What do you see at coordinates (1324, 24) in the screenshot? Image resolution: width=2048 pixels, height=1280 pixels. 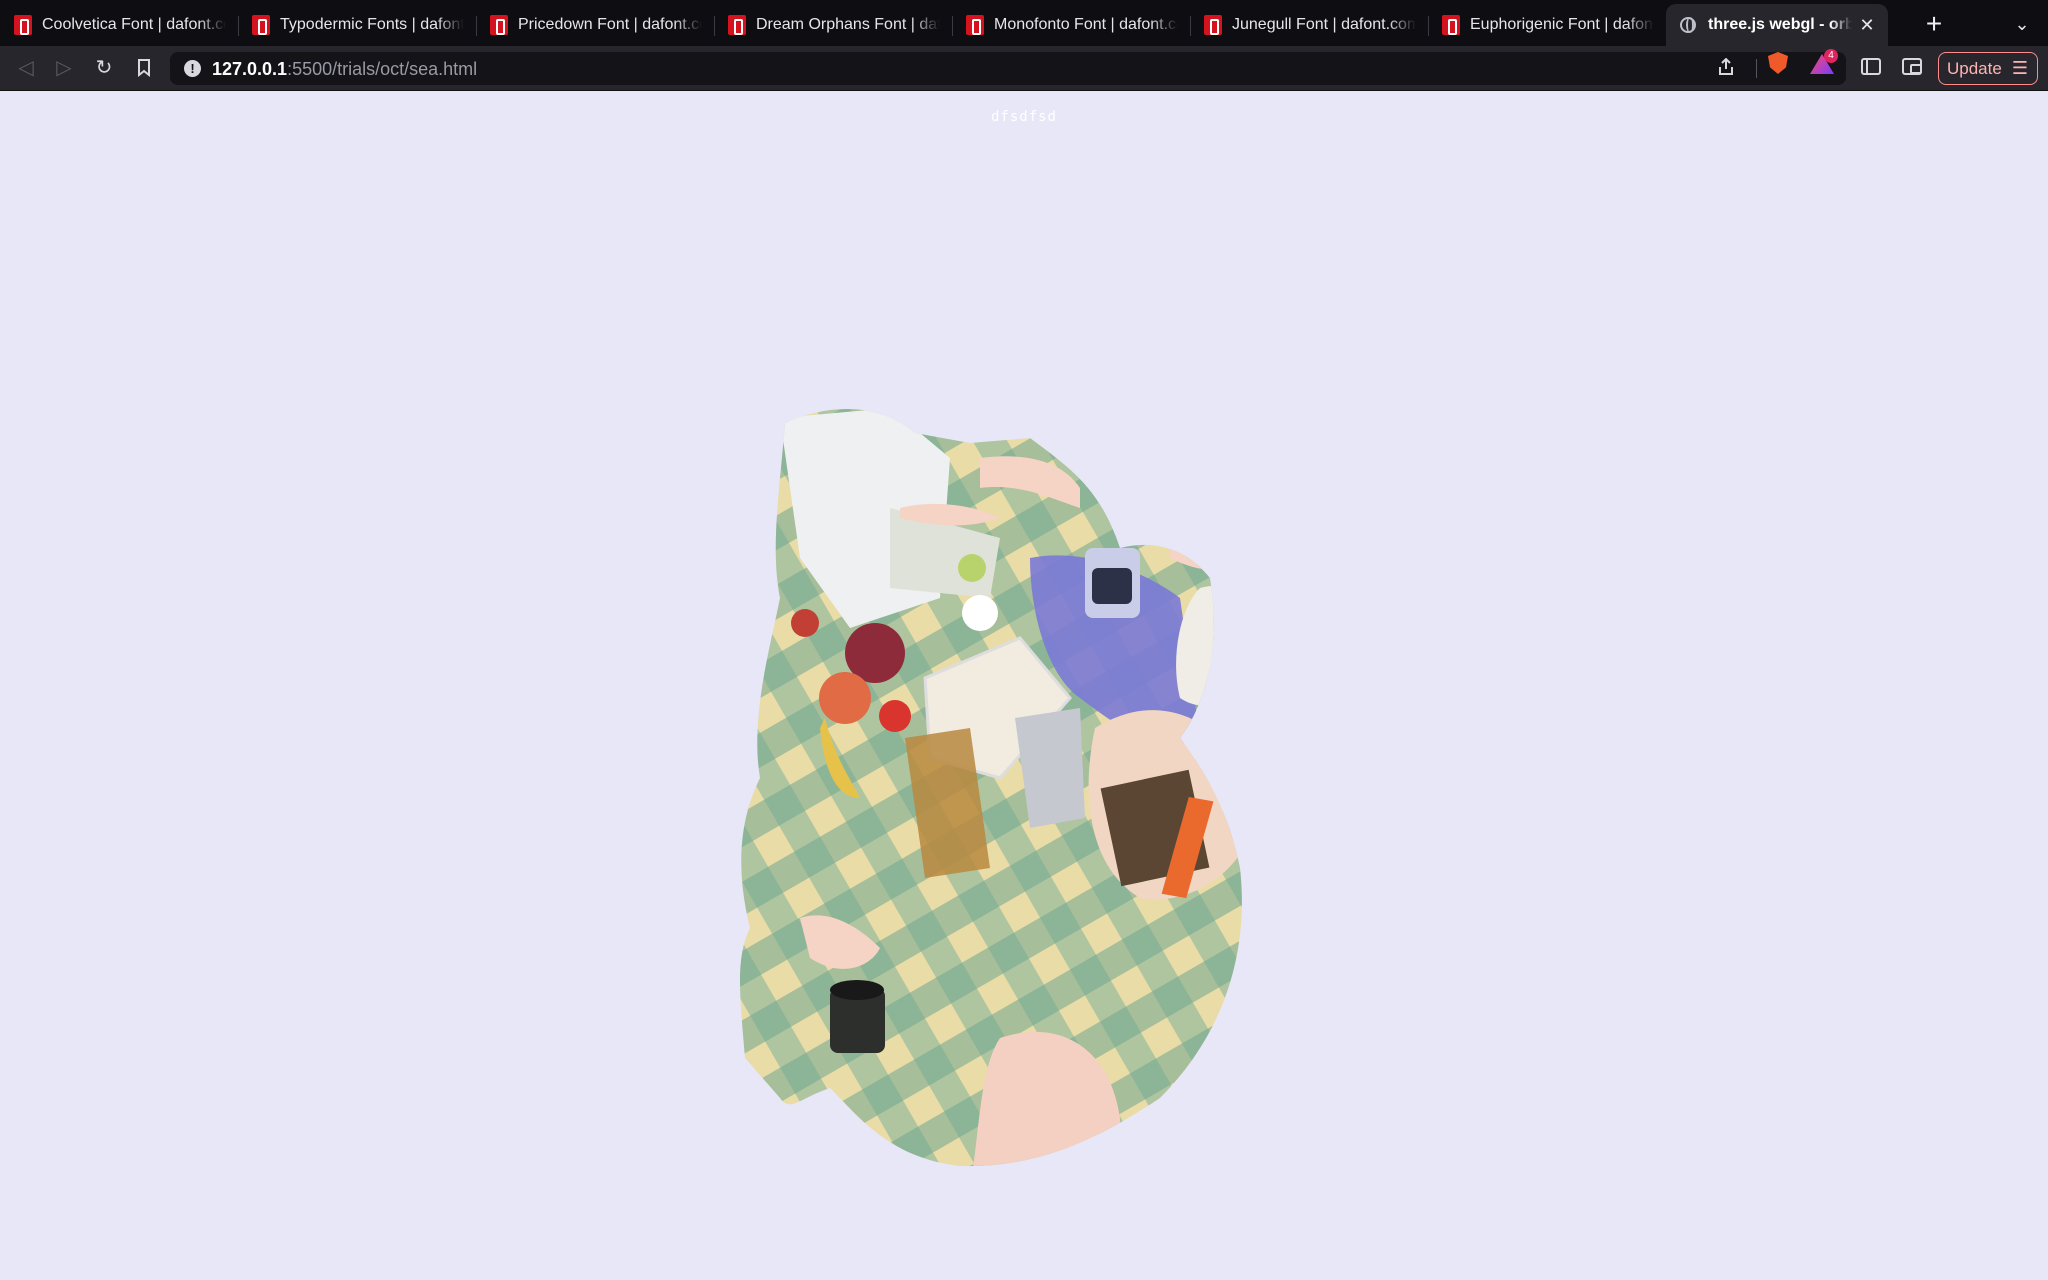 I see `tab-title: Junegull Font | dafont.com` at bounding box center [1324, 24].